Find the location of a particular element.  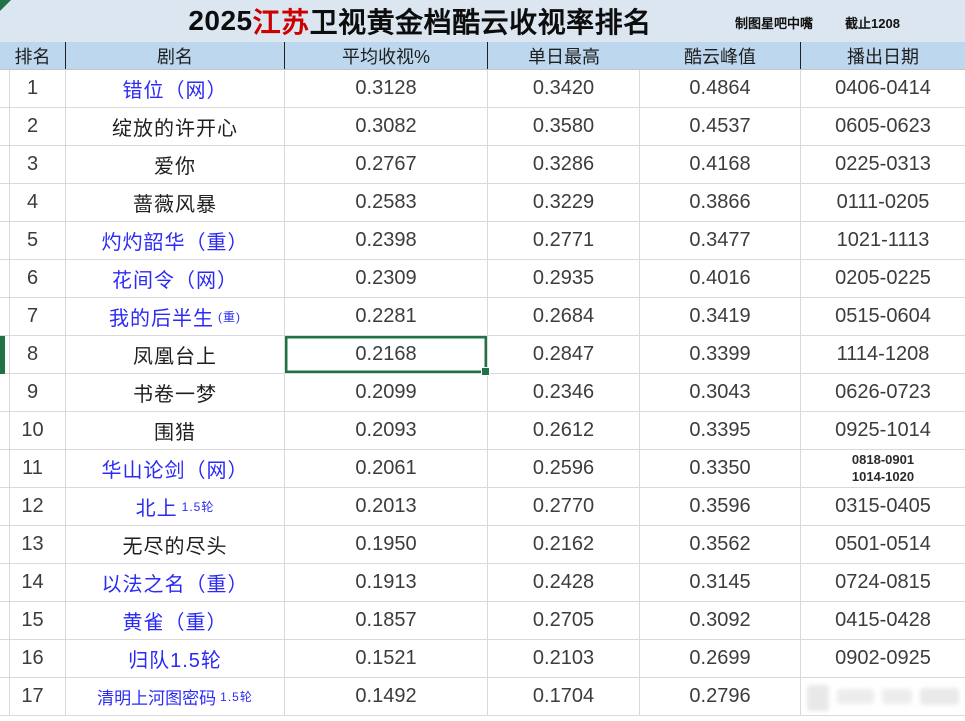

avg-rating-cell: 0.2583 is located at coordinates (386, 203).